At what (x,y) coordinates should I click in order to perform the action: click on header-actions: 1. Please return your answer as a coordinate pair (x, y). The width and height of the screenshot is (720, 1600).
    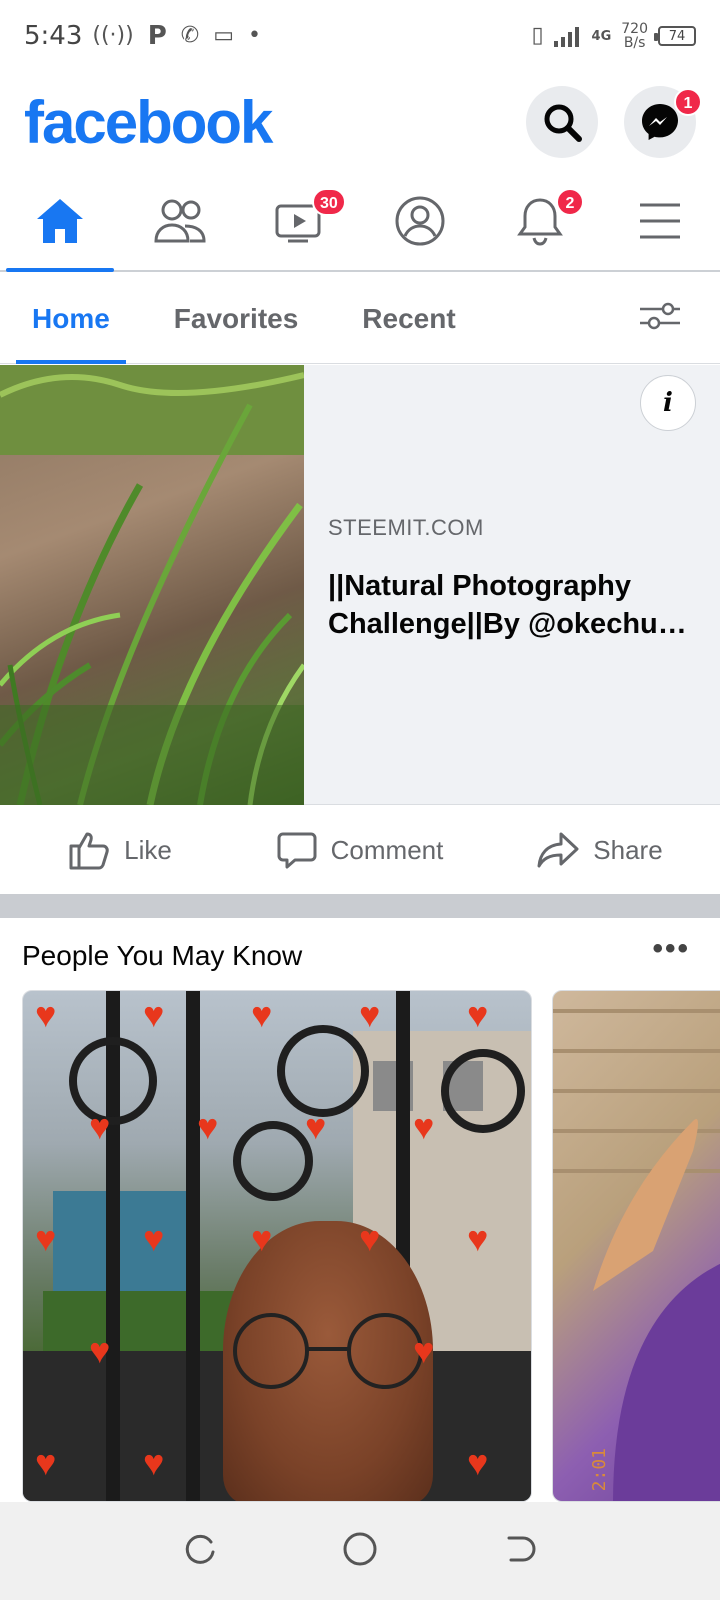
    Looking at the image, I should click on (614, 122).